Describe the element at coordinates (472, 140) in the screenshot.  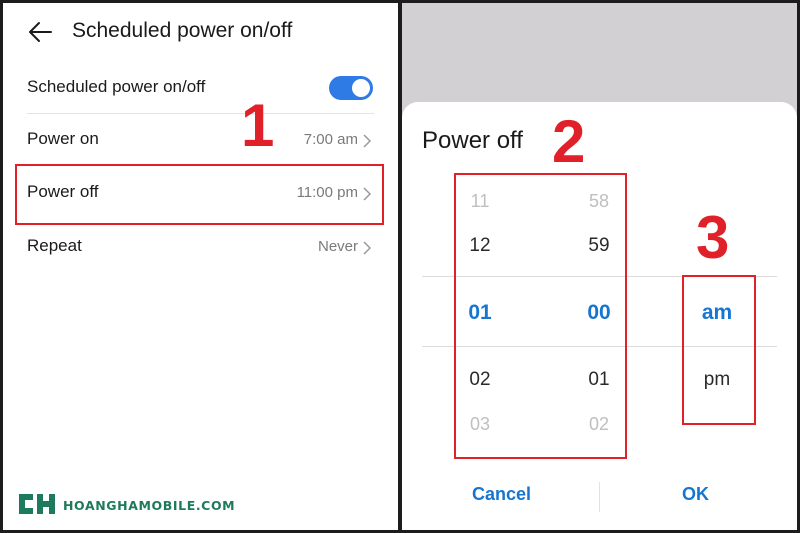
I see `dialog-title: Power off` at that location.